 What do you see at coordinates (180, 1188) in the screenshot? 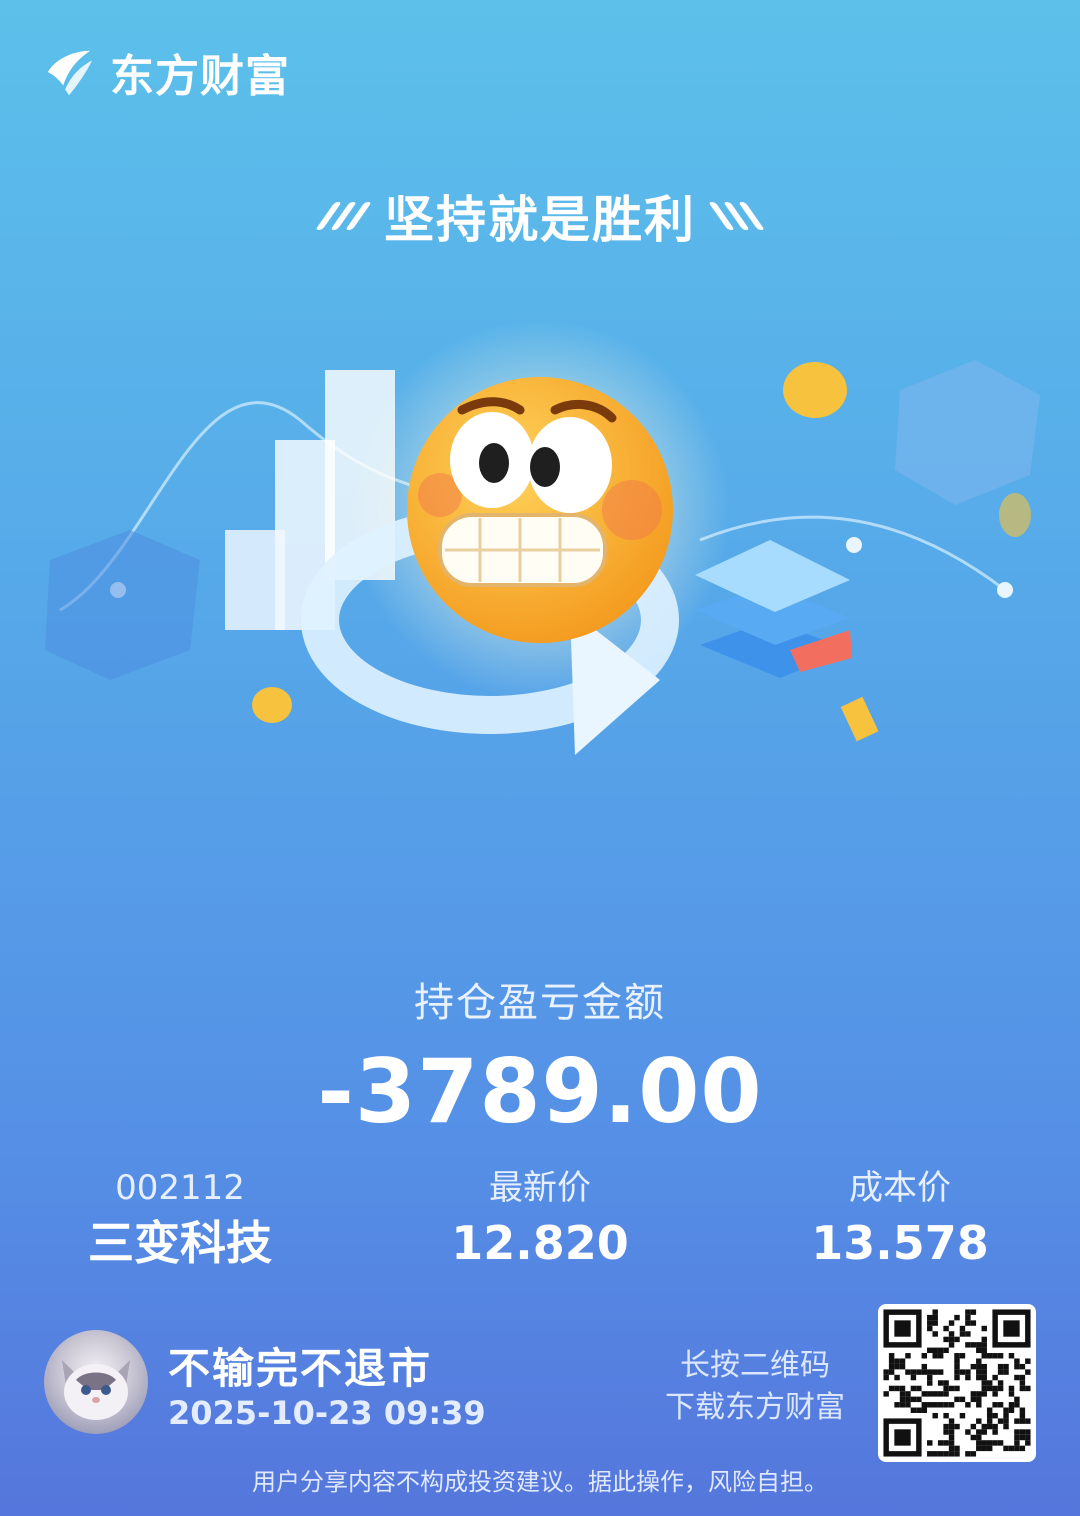
I see `stock-code: 002112` at bounding box center [180, 1188].